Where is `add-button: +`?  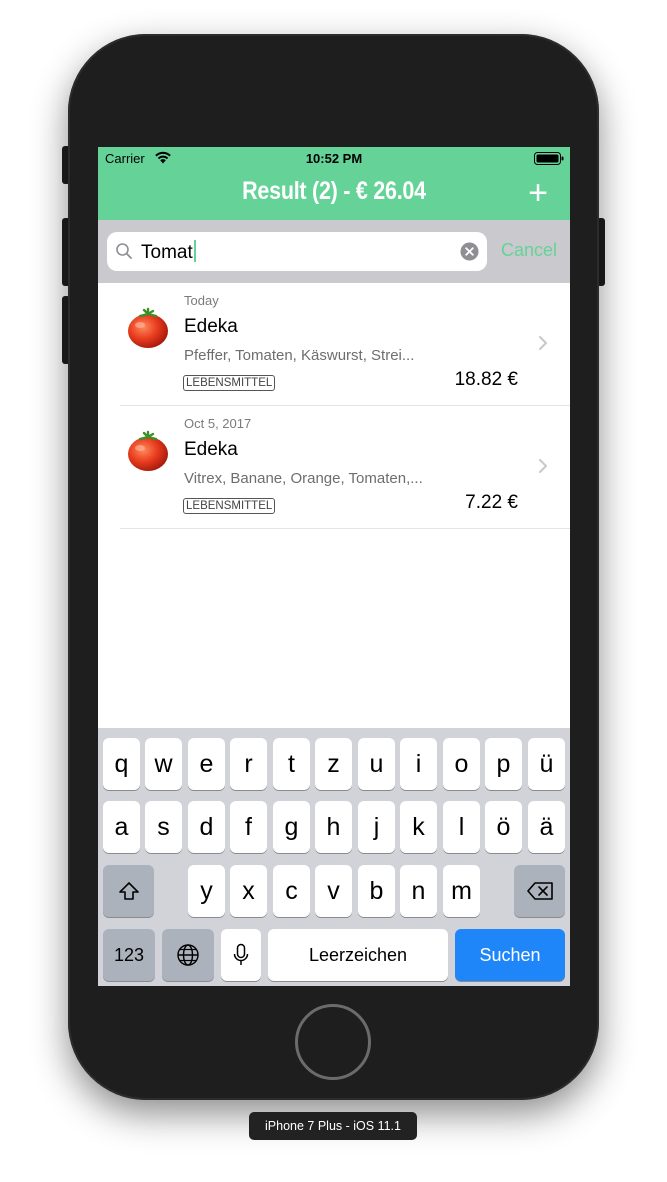 add-button: + is located at coordinates (538, 193).